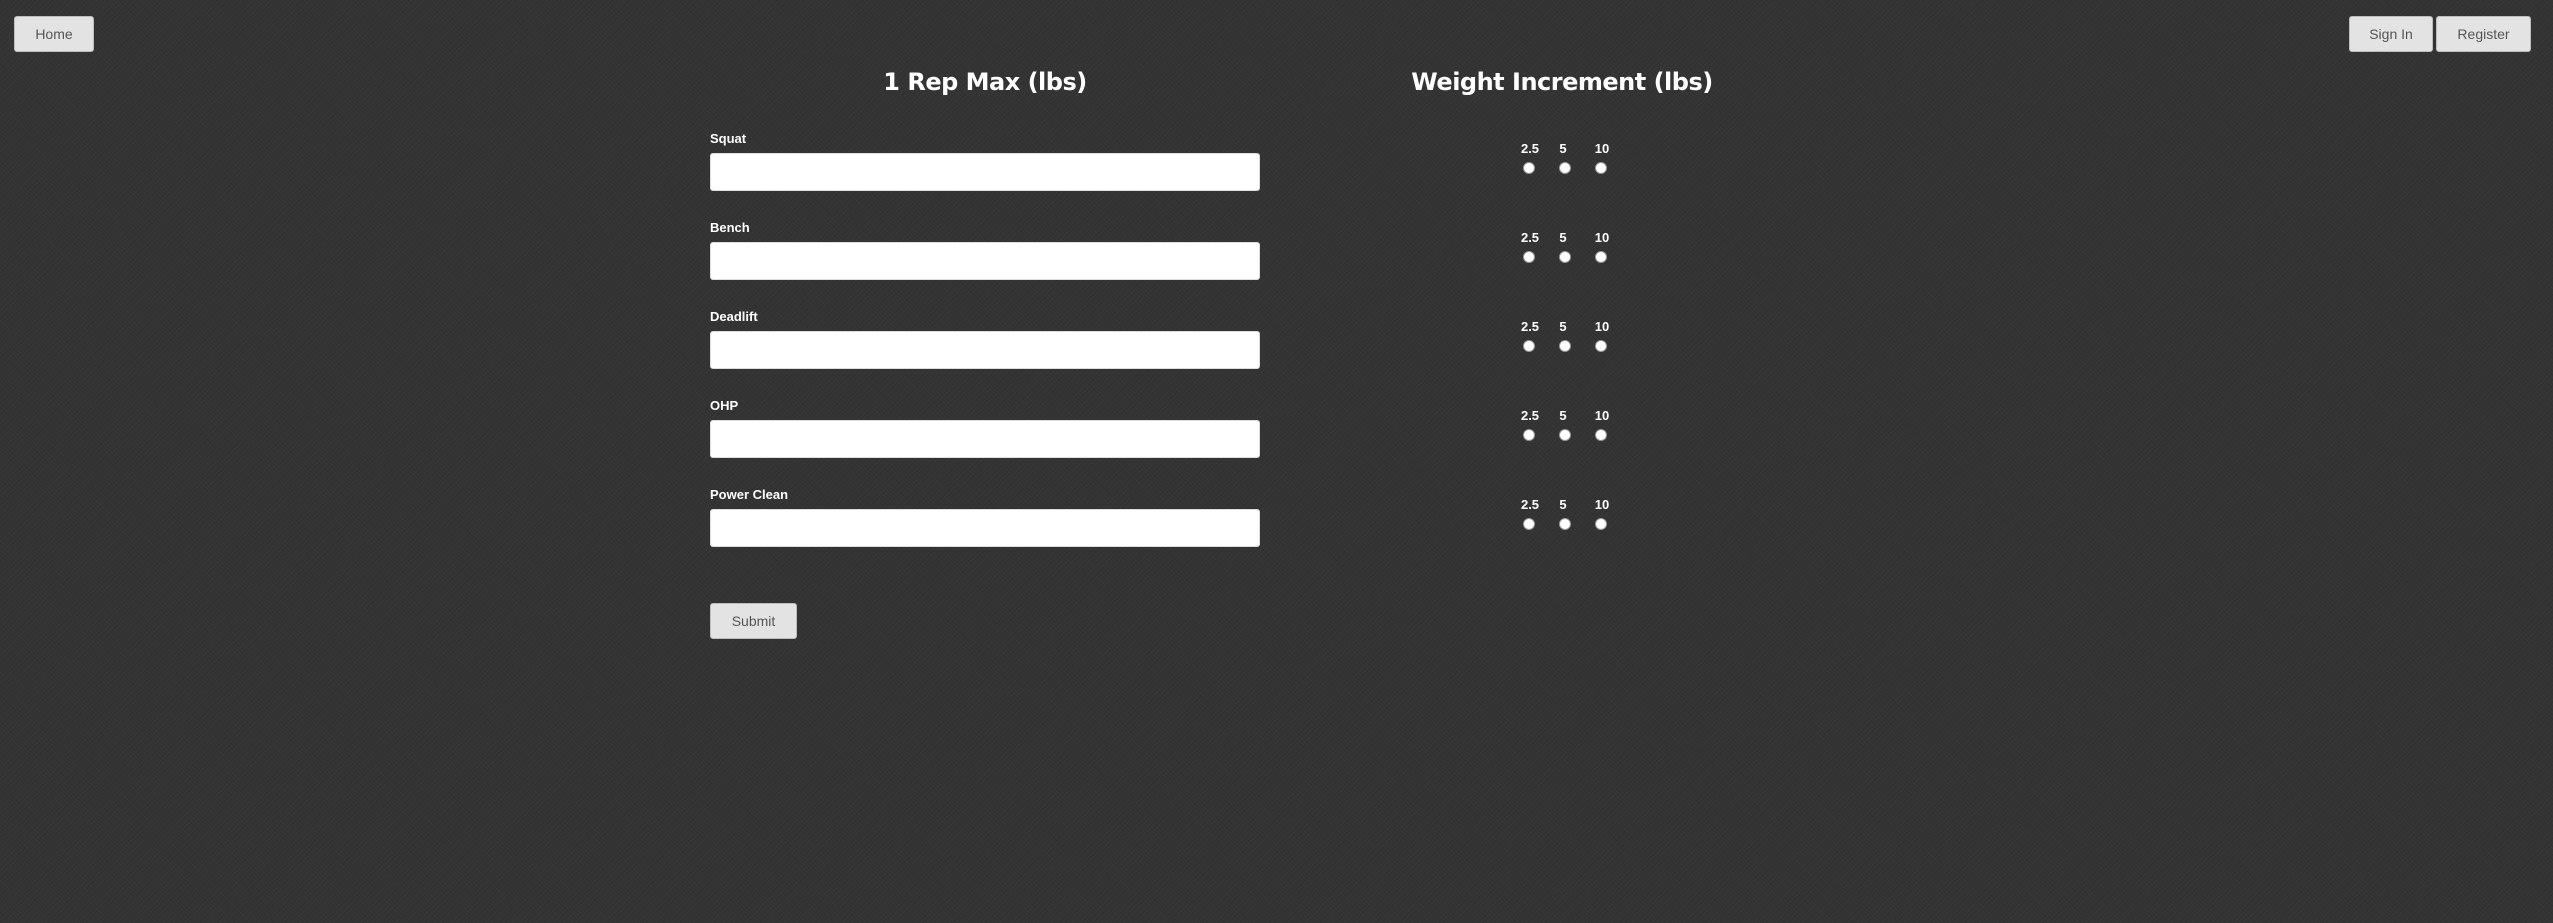 This screenshot has height=923, width=2553. Describe the element at coordinates (1562, 337) in the screenshot. I see `deadlift-increment-group: 2.5 5 10` at that location.